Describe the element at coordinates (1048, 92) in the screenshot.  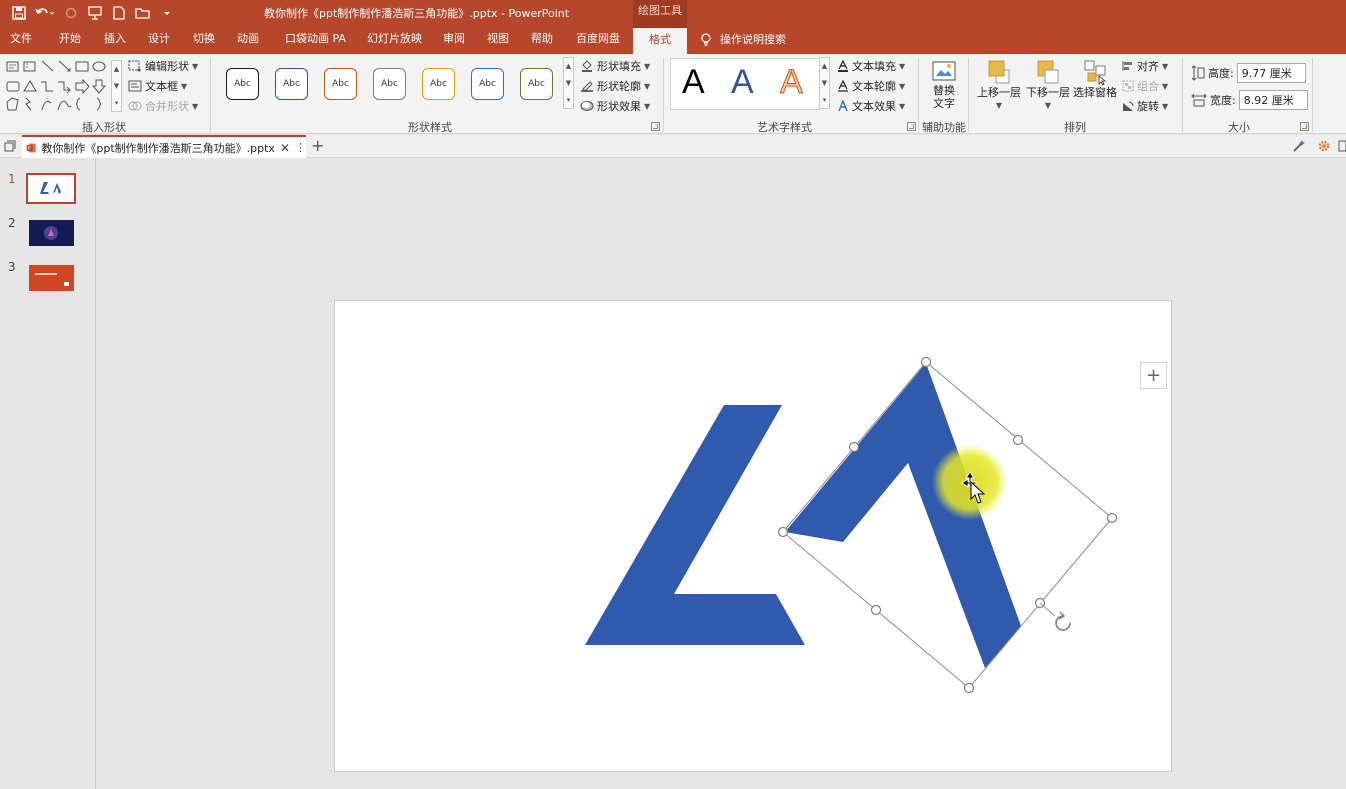
I see `send-backward-label: 下移一层` at that location.